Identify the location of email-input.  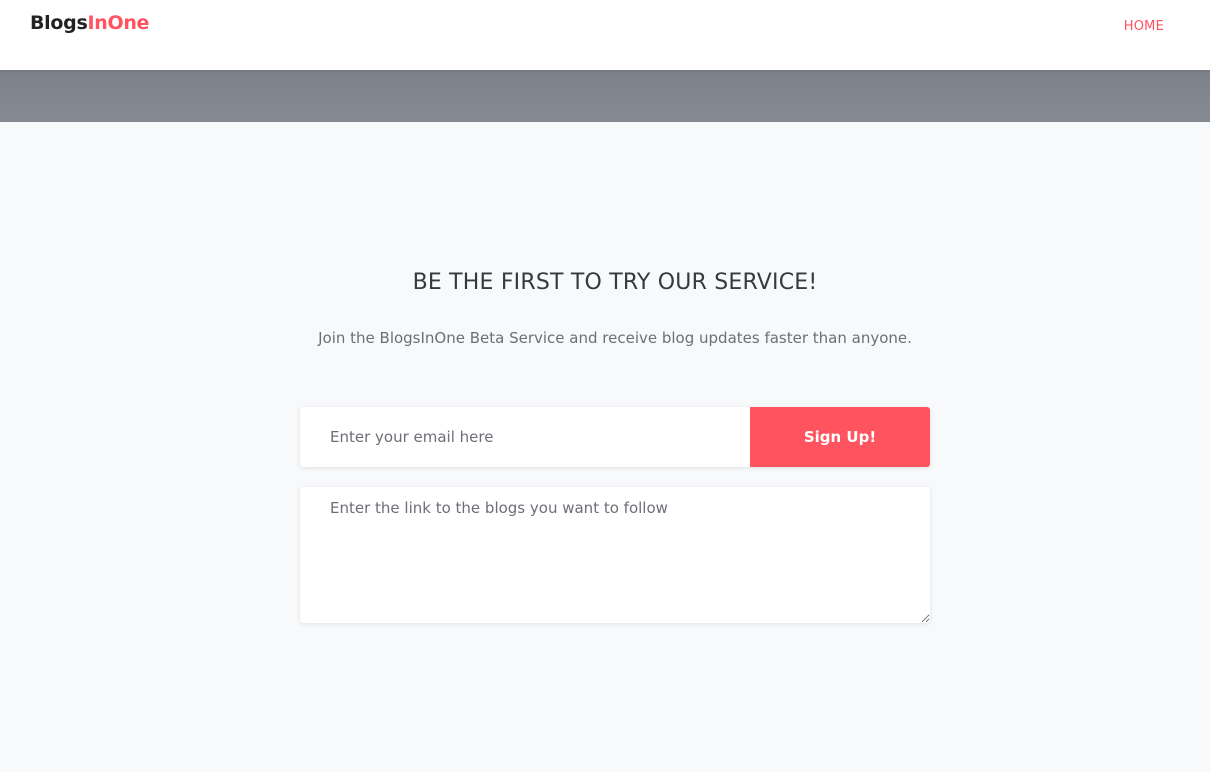
(525, 437).